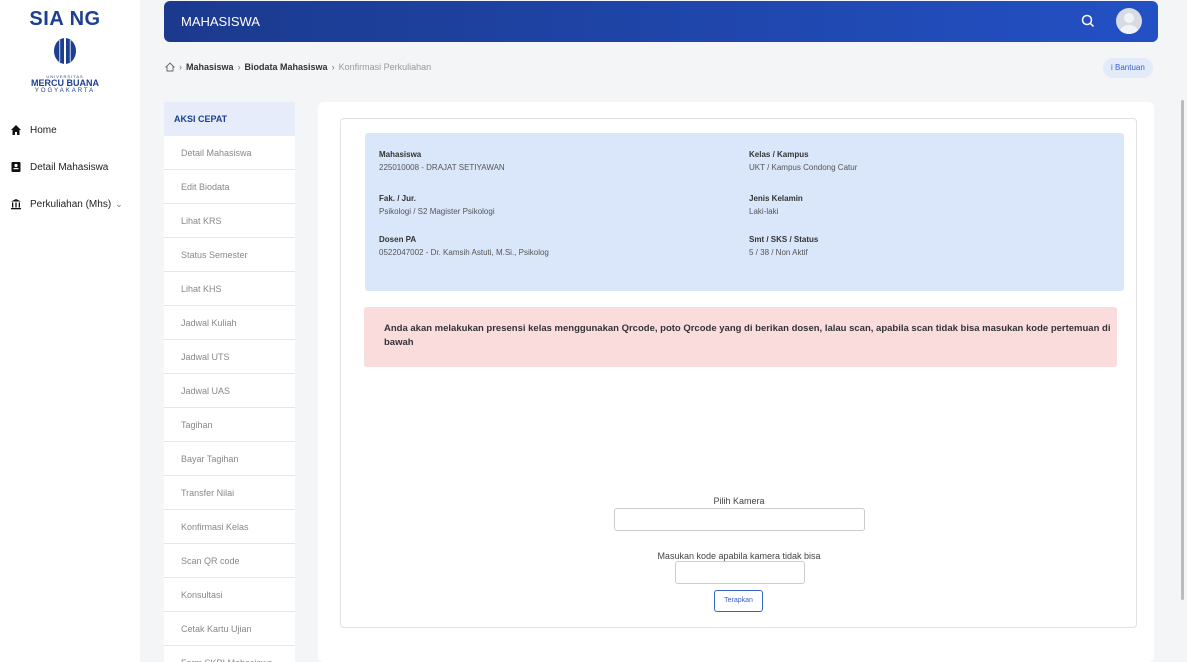  What do you see at coordinates (229, 561) in the screenshot?
I see `quick-action-scan-qr-code: Scan QR code` at bounding box center [229, 561].